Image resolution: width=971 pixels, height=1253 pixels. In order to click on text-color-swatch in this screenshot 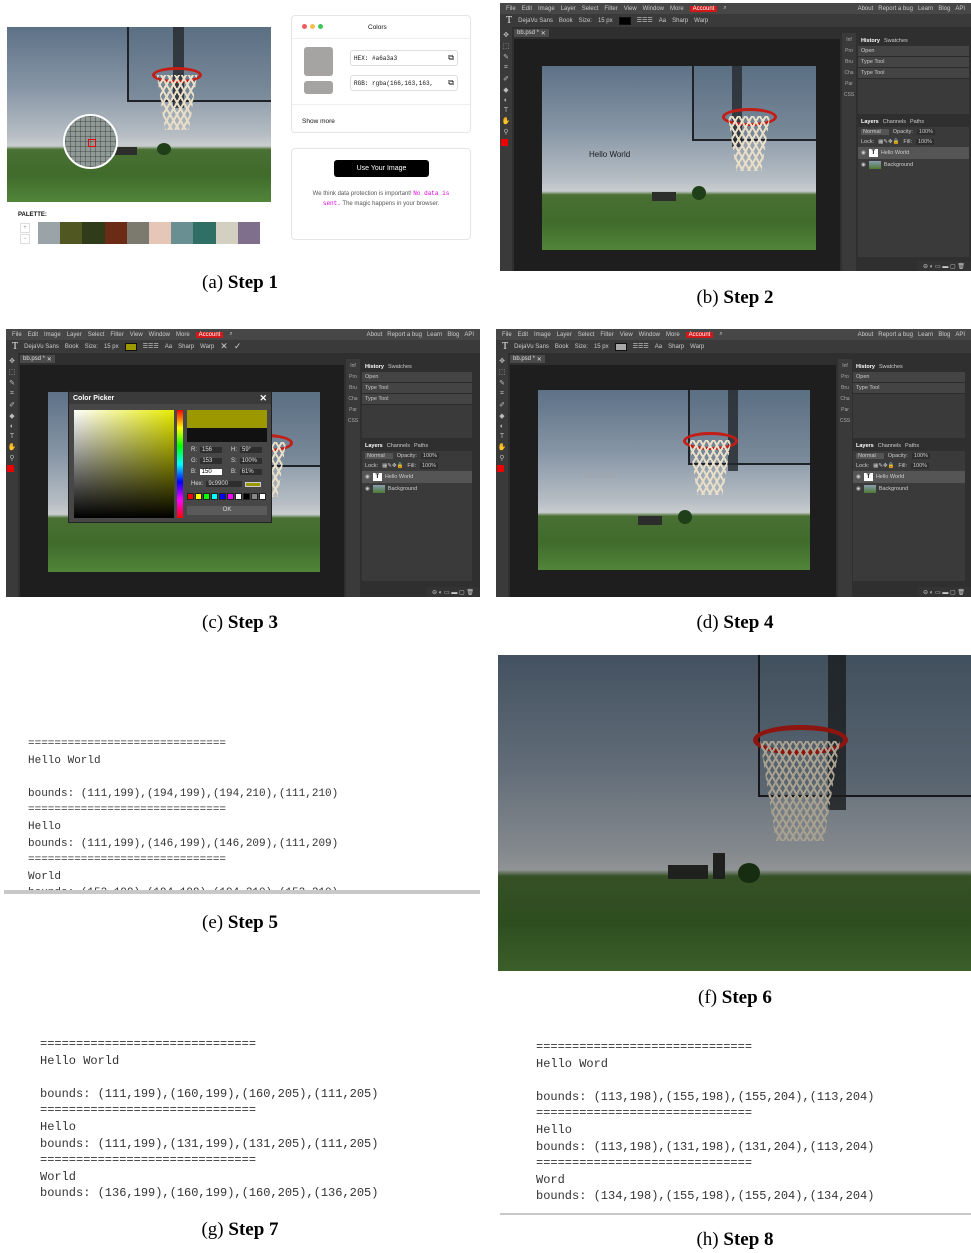, I will do `click(130, 346)`.